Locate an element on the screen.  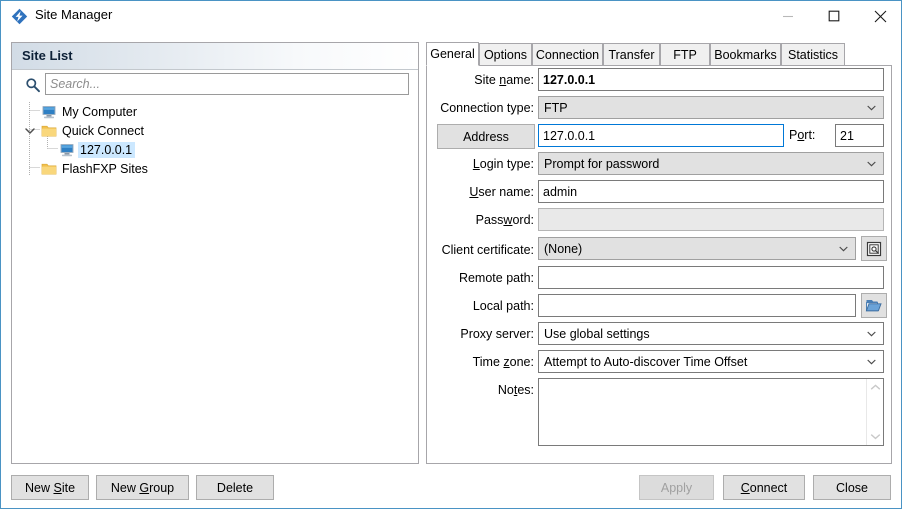
tab-options: Options is located at coordinates (505, 54).